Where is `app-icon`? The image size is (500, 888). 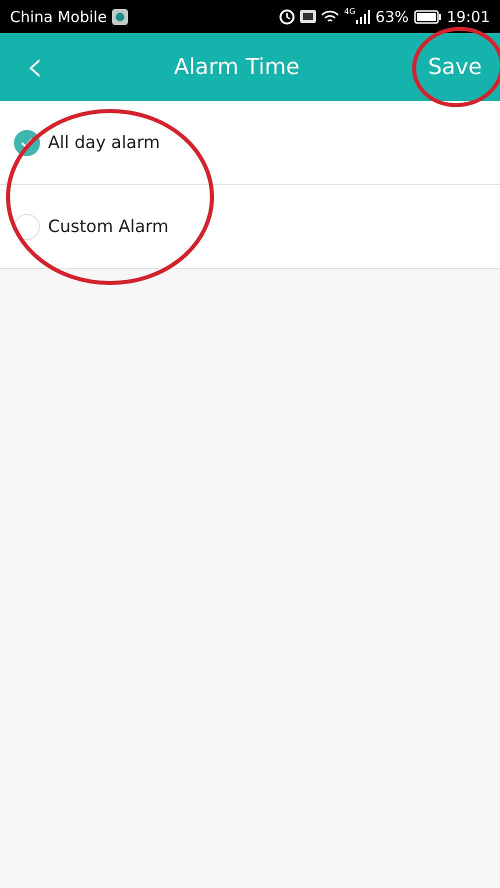
app-icon is located at coordinates (120, 16).